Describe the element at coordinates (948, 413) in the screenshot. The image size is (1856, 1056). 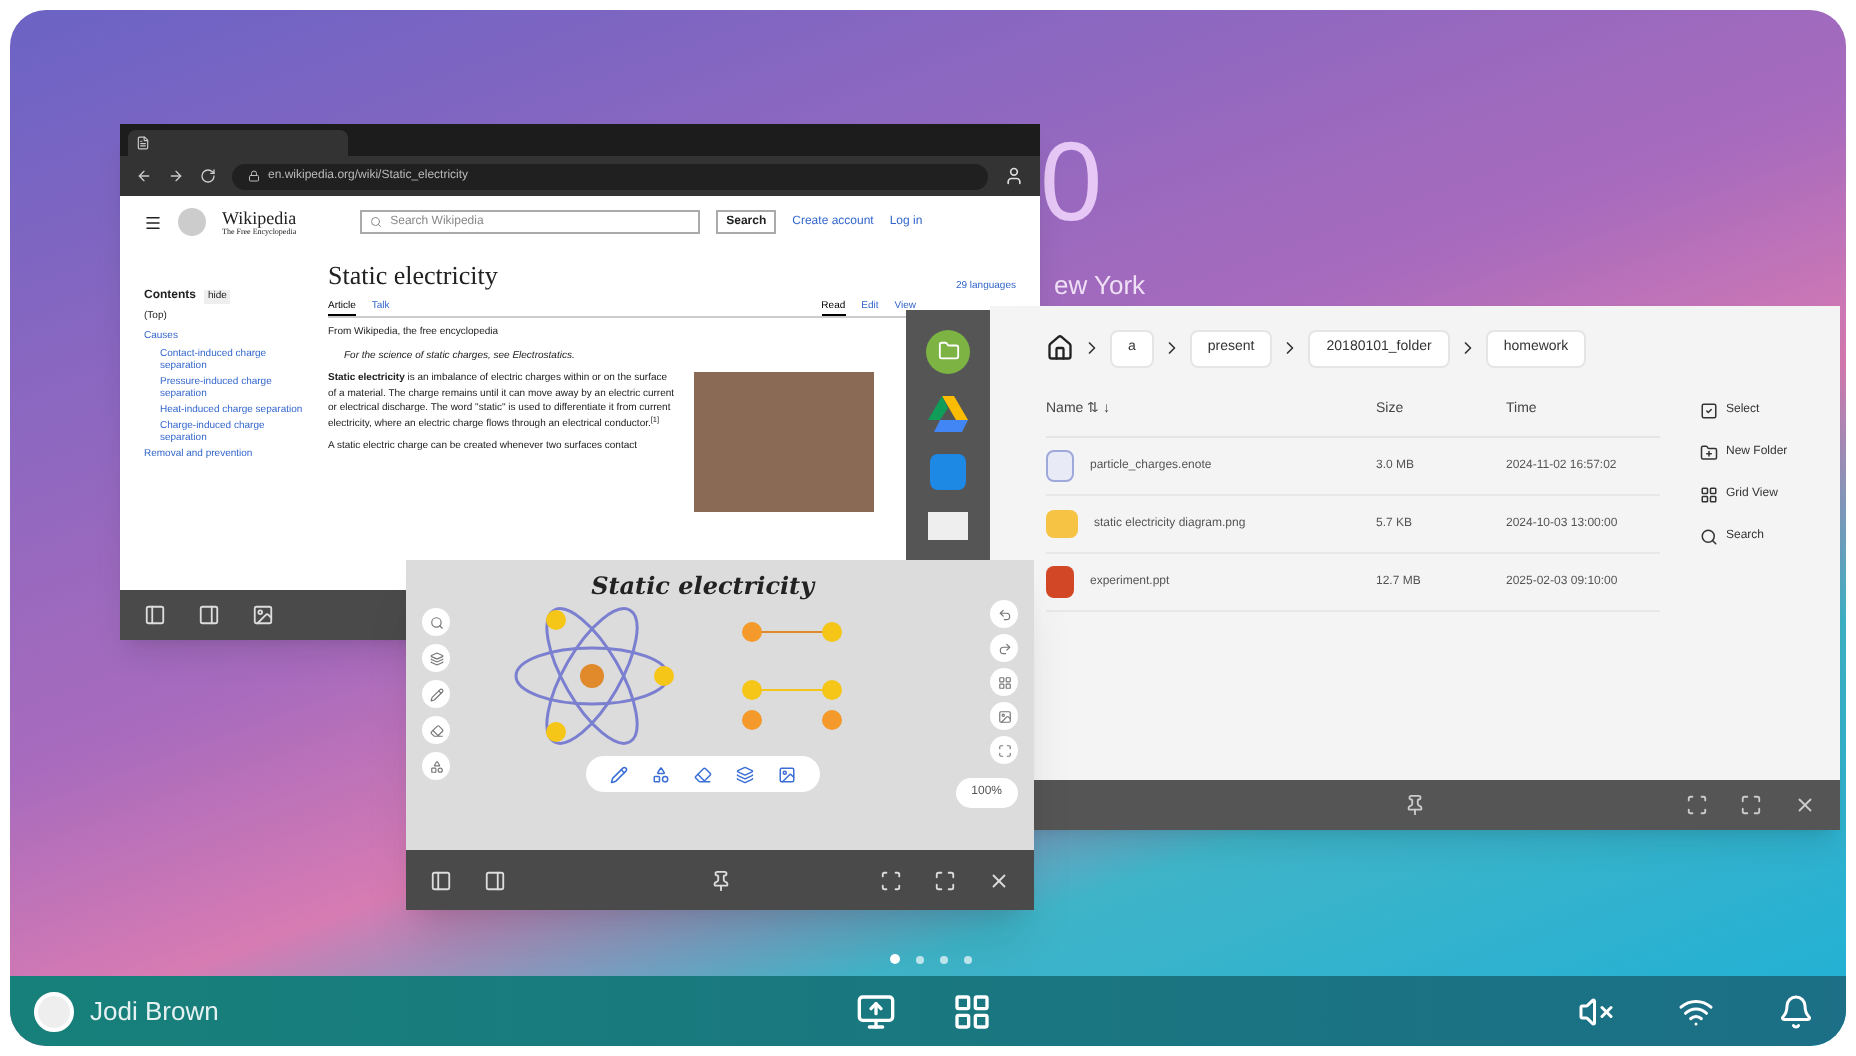
I see `triangle-app-icon` at that location.